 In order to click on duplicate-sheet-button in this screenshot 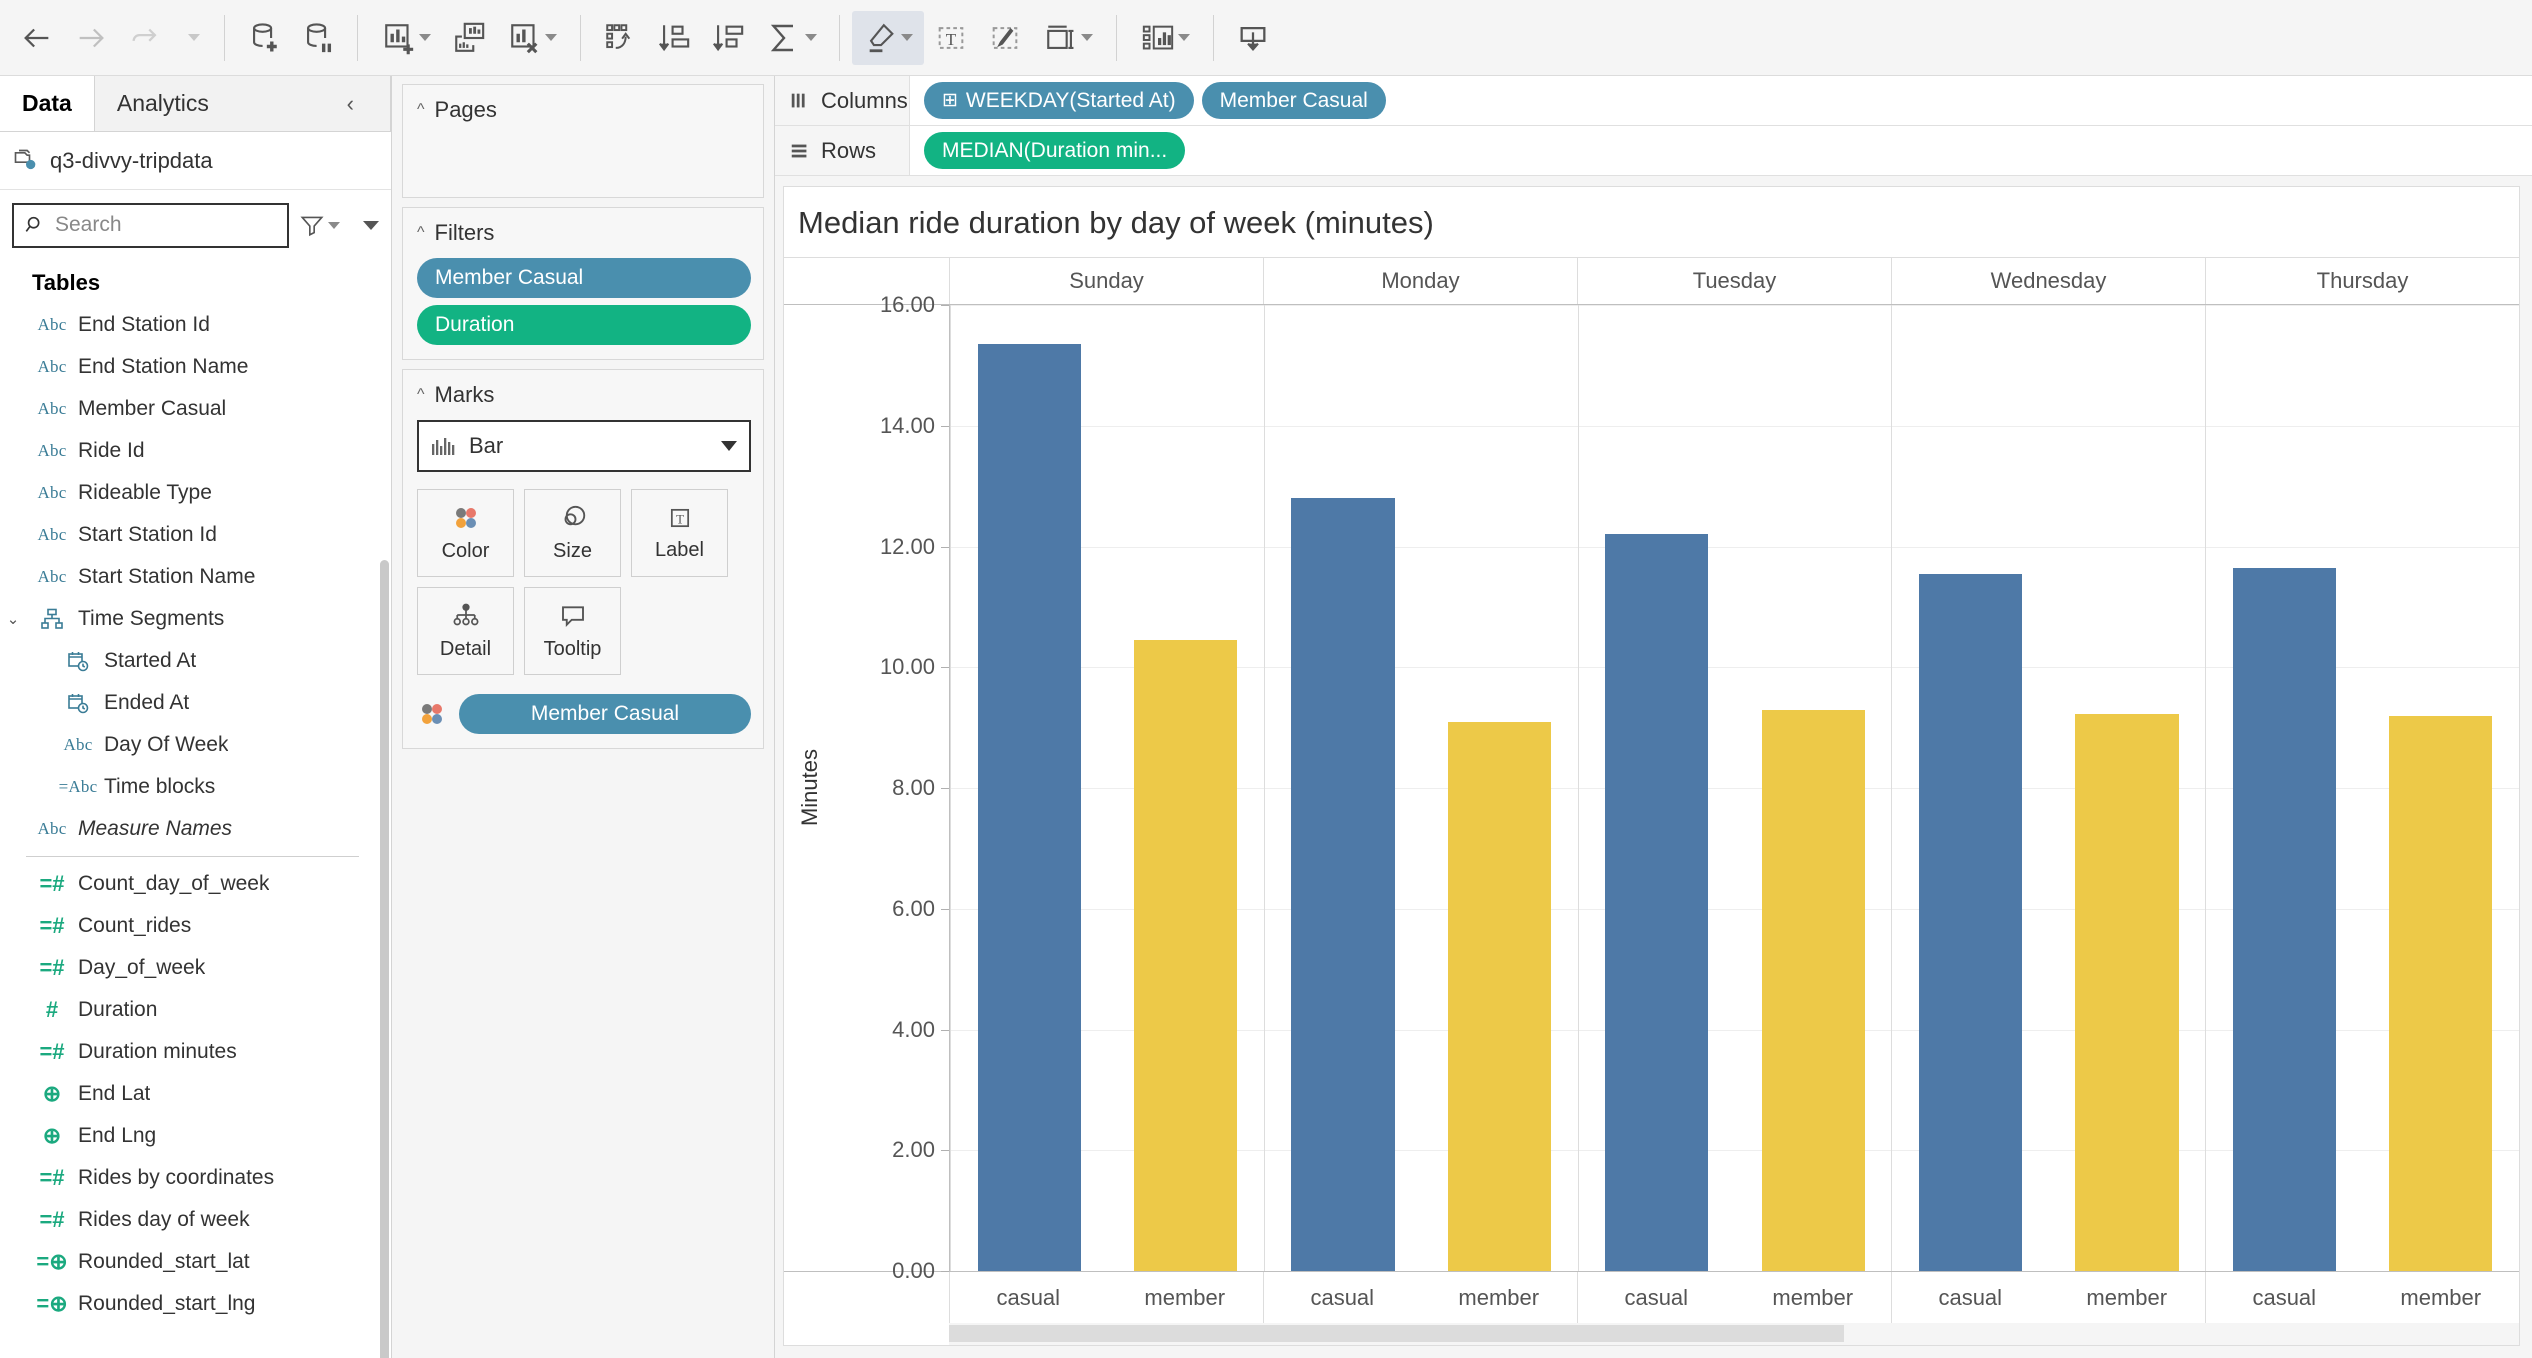, I will do `click(469, 38)`.